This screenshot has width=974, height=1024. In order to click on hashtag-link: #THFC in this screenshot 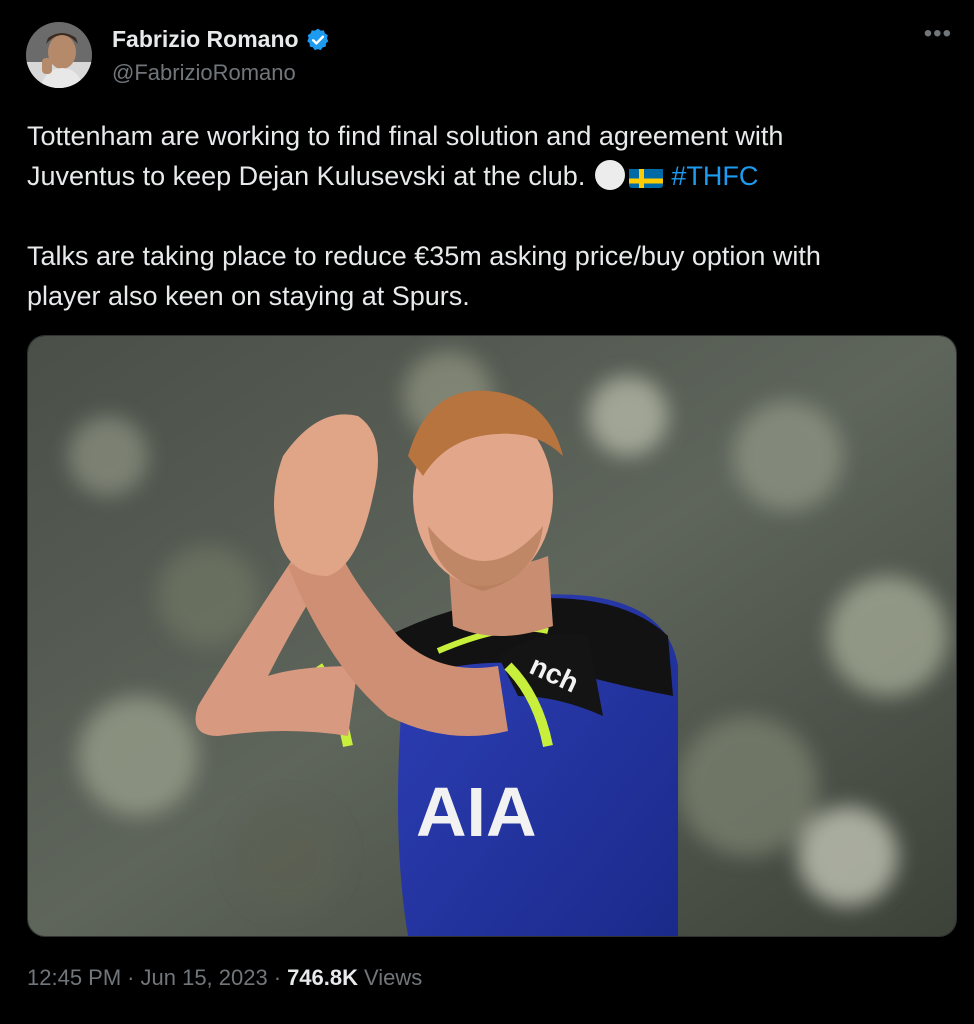, I will do `click(714, 176)`.